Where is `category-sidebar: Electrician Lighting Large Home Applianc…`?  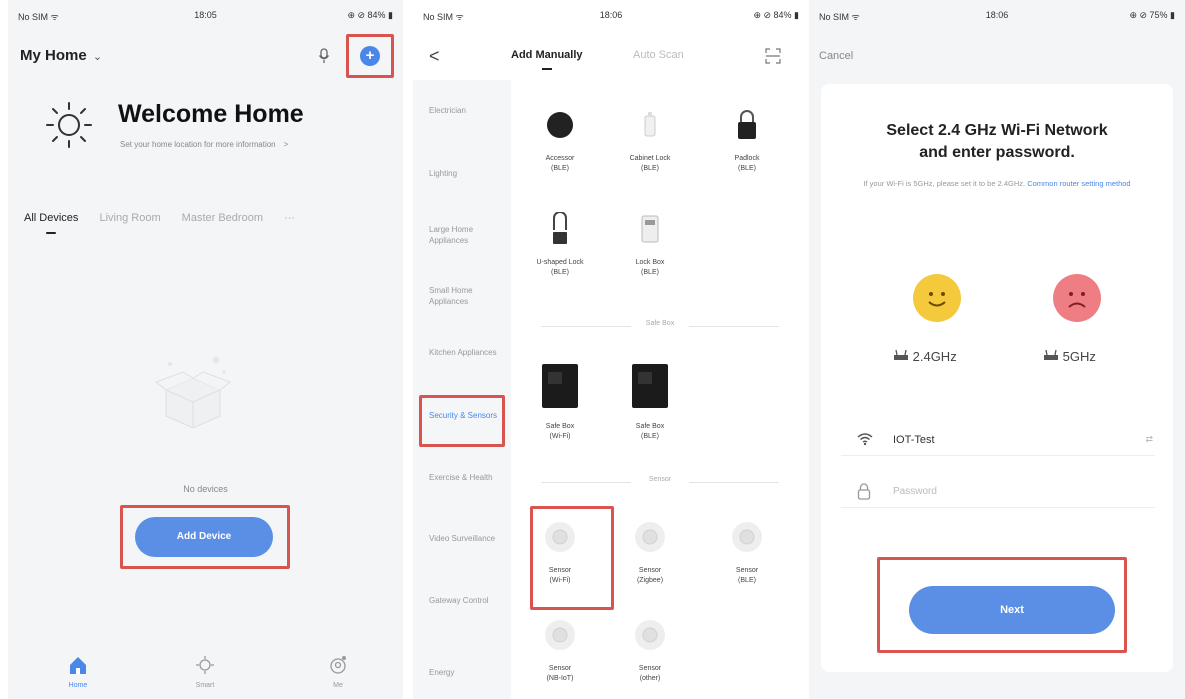
category-sidebar: Electrician Lighting Large Home Applianc… is located at coordinates (462, 389).